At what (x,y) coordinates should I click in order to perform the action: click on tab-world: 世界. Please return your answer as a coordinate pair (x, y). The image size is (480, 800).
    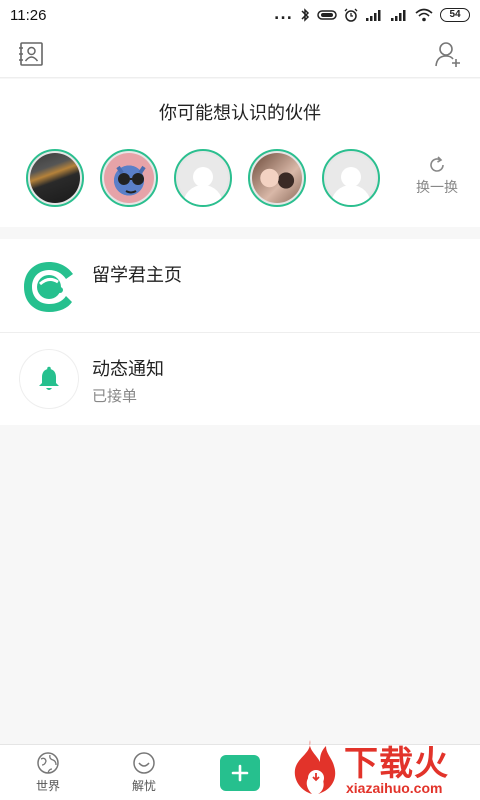
    Looking at the image, I should click on (48, 772).